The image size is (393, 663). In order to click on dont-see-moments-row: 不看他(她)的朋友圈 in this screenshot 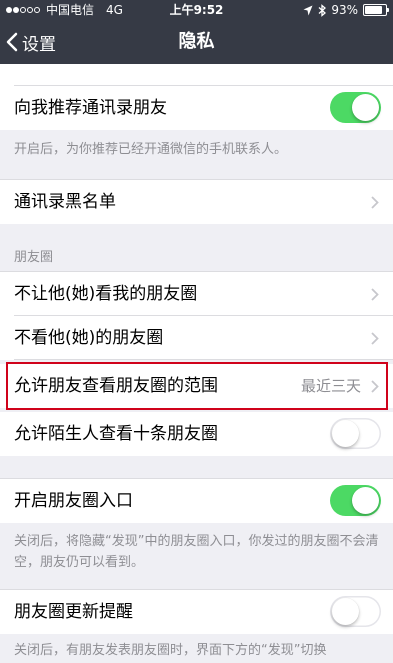, I will do `click(196, 338)`.